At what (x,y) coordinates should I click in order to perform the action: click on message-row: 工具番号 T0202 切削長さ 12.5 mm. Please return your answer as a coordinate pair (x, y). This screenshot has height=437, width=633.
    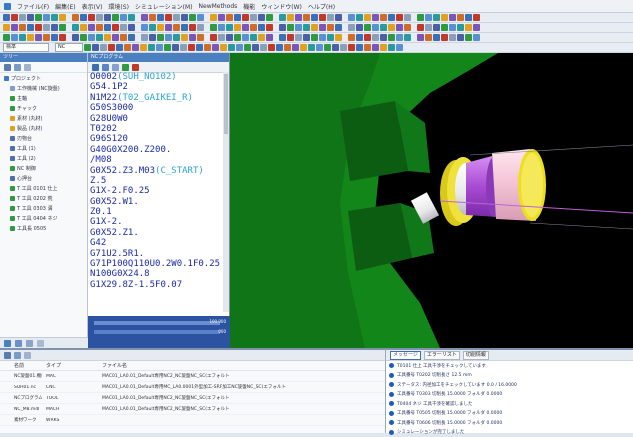
    Looking at the image, I should click on (509, 376).